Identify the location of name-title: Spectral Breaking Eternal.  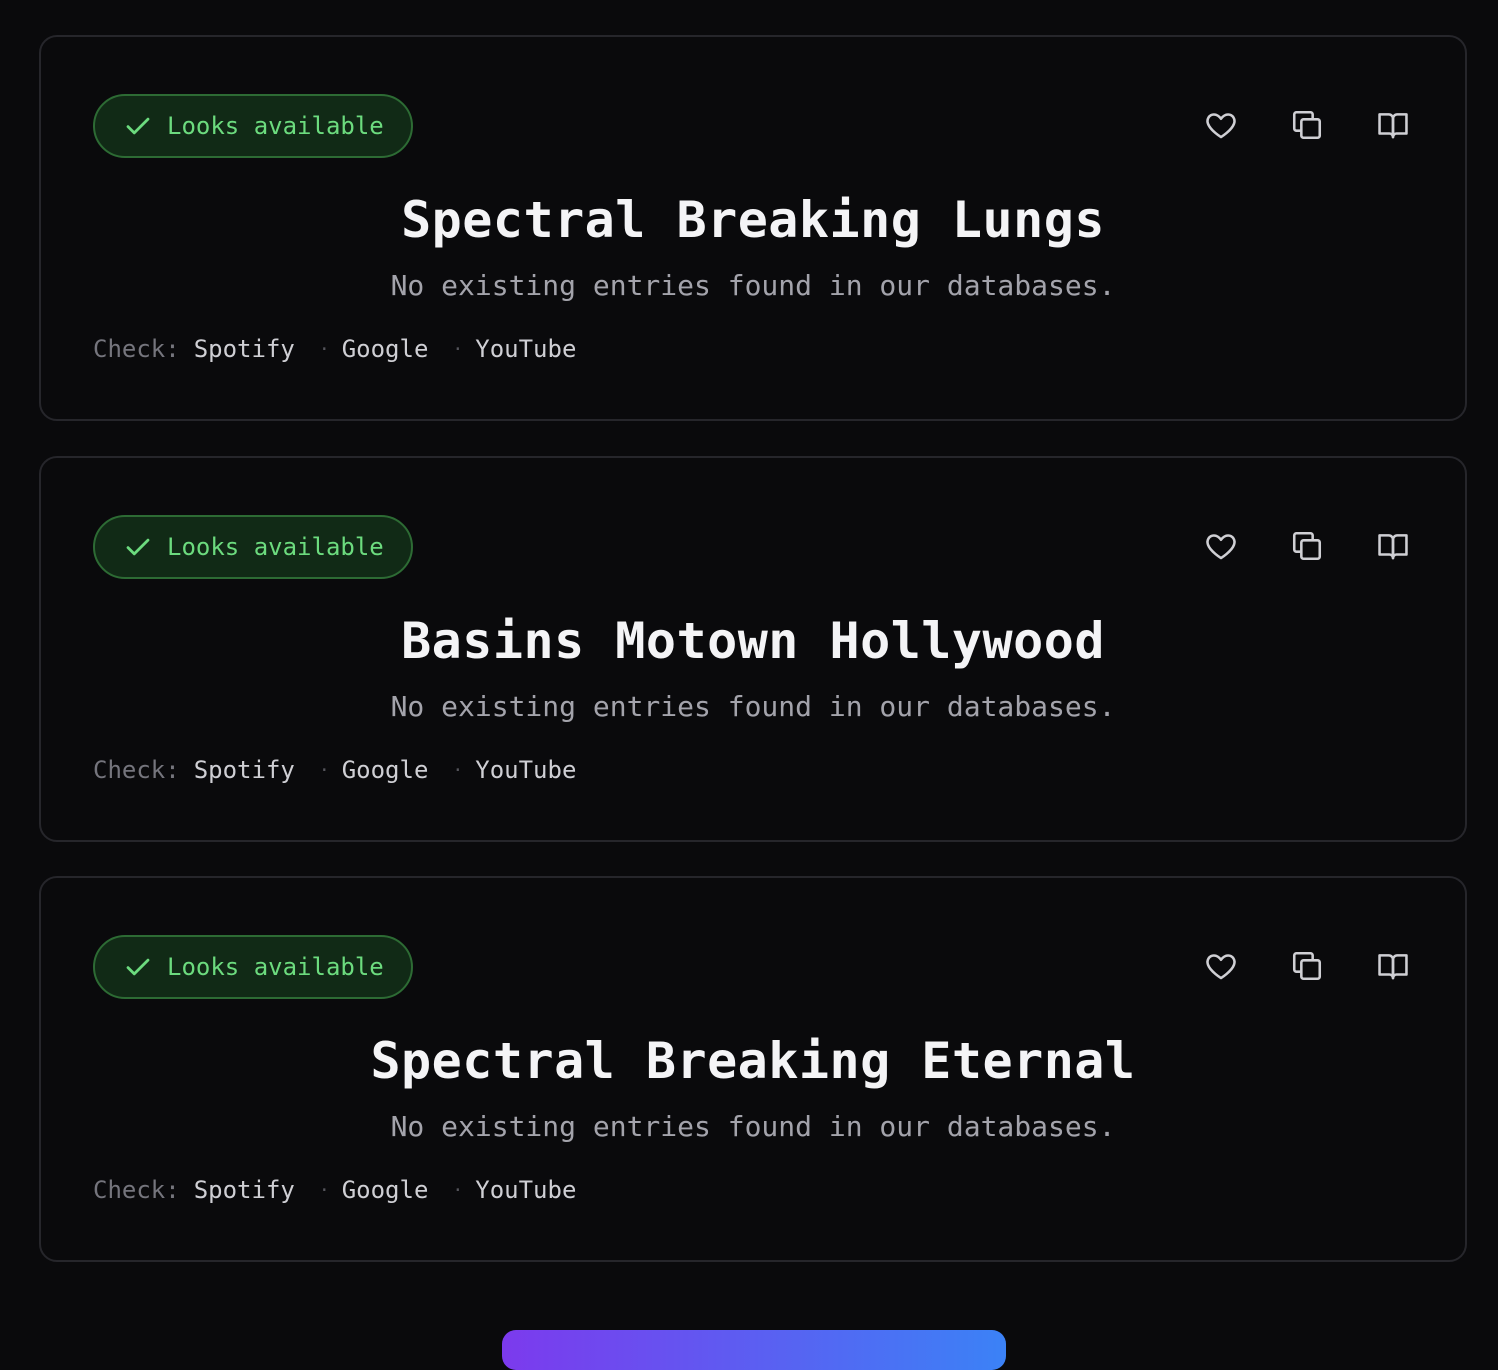
(753, 1061).